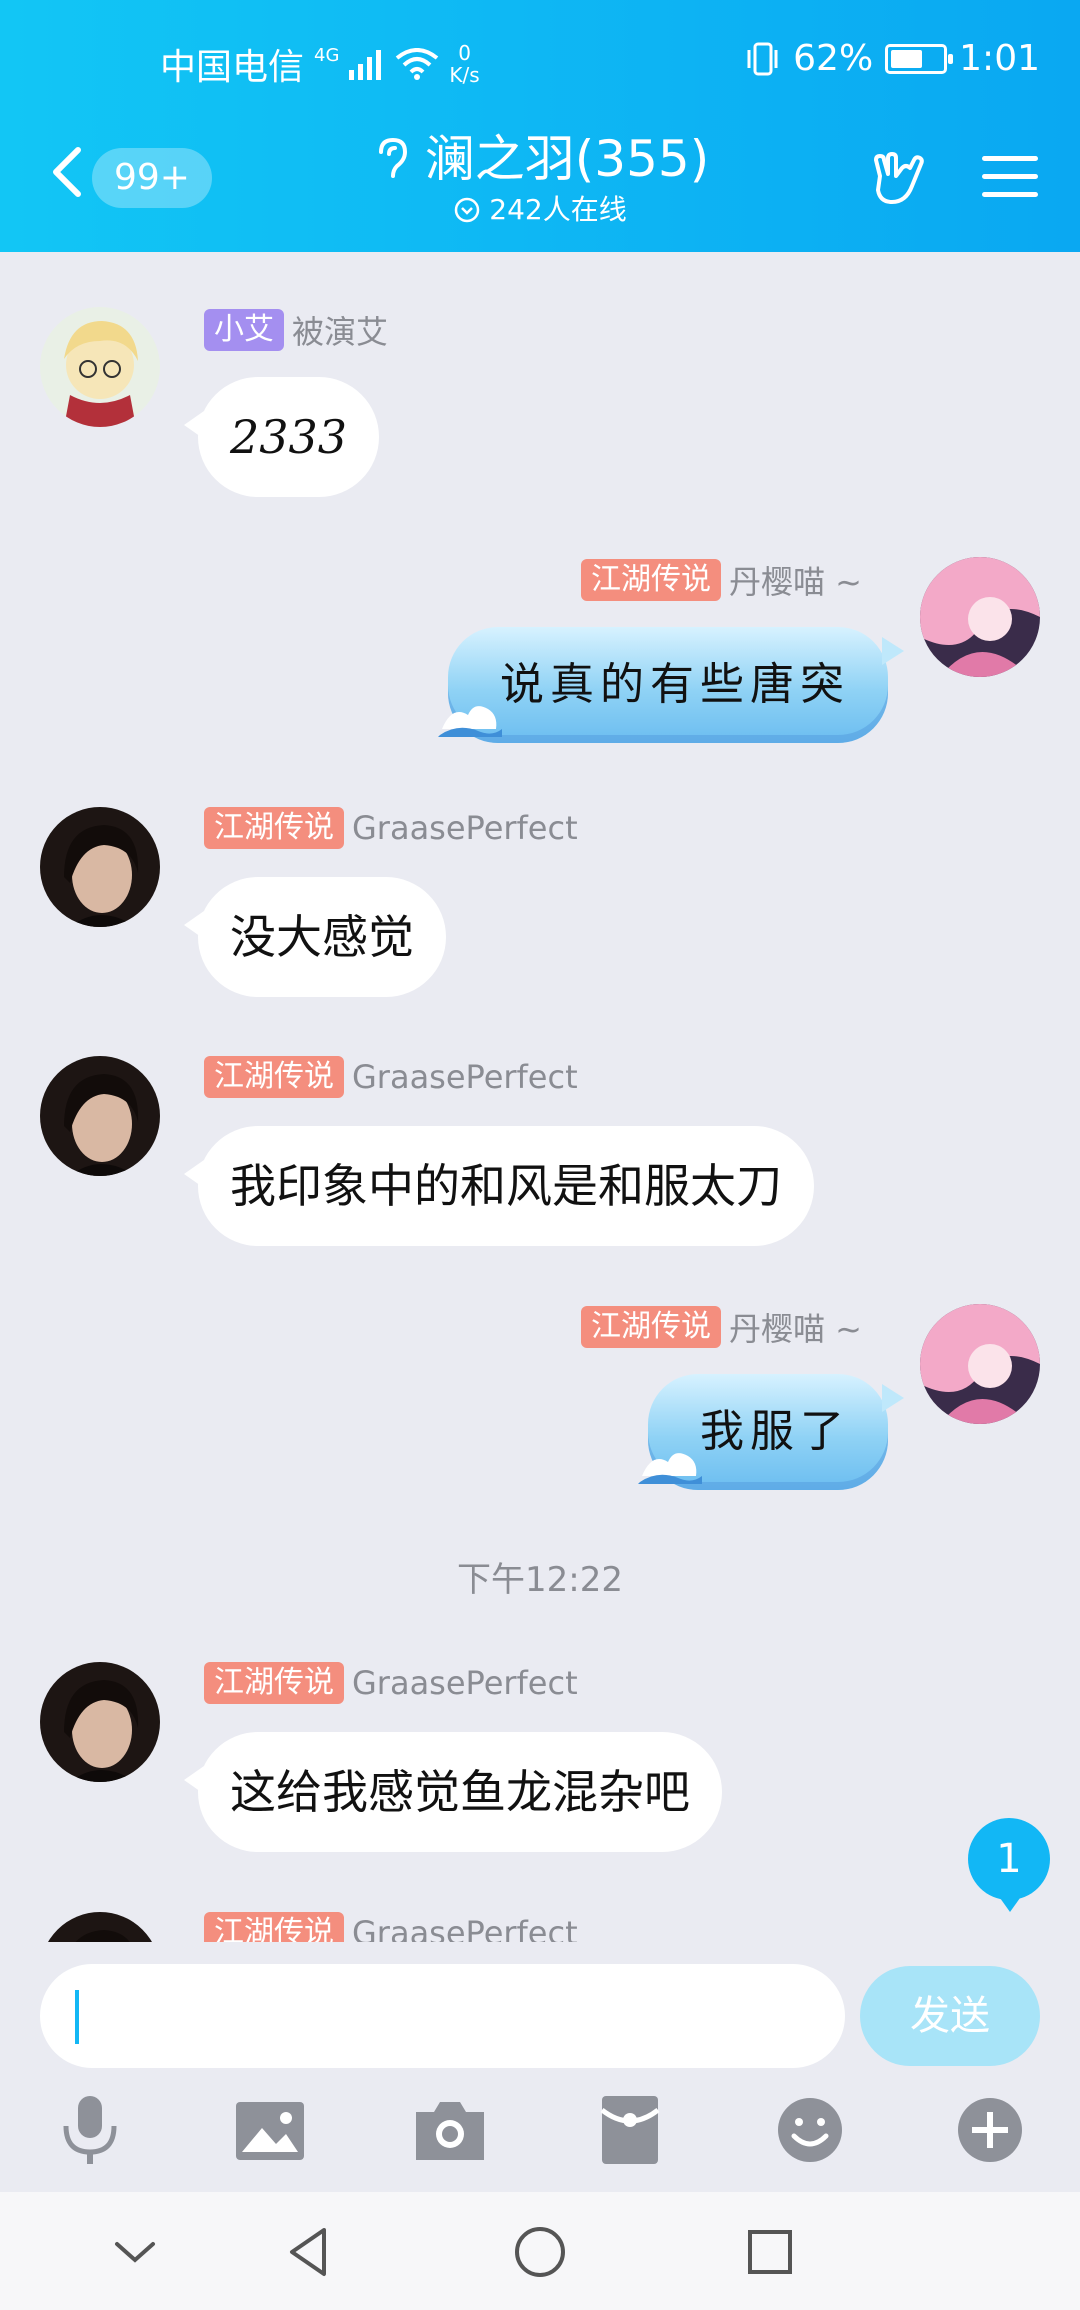 The width and height of the screenshot is (1080, 2310). I want to click on composer-bar: 发送, so click(540, 2067).